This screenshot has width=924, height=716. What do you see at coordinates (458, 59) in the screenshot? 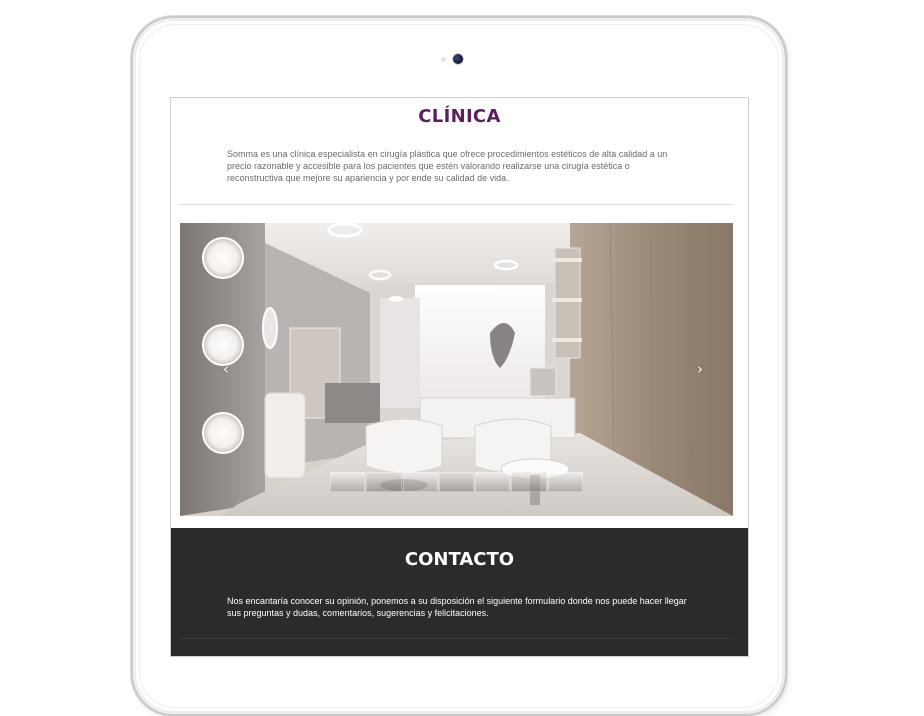
I see `front-camera` at bounding box center [458, 59].